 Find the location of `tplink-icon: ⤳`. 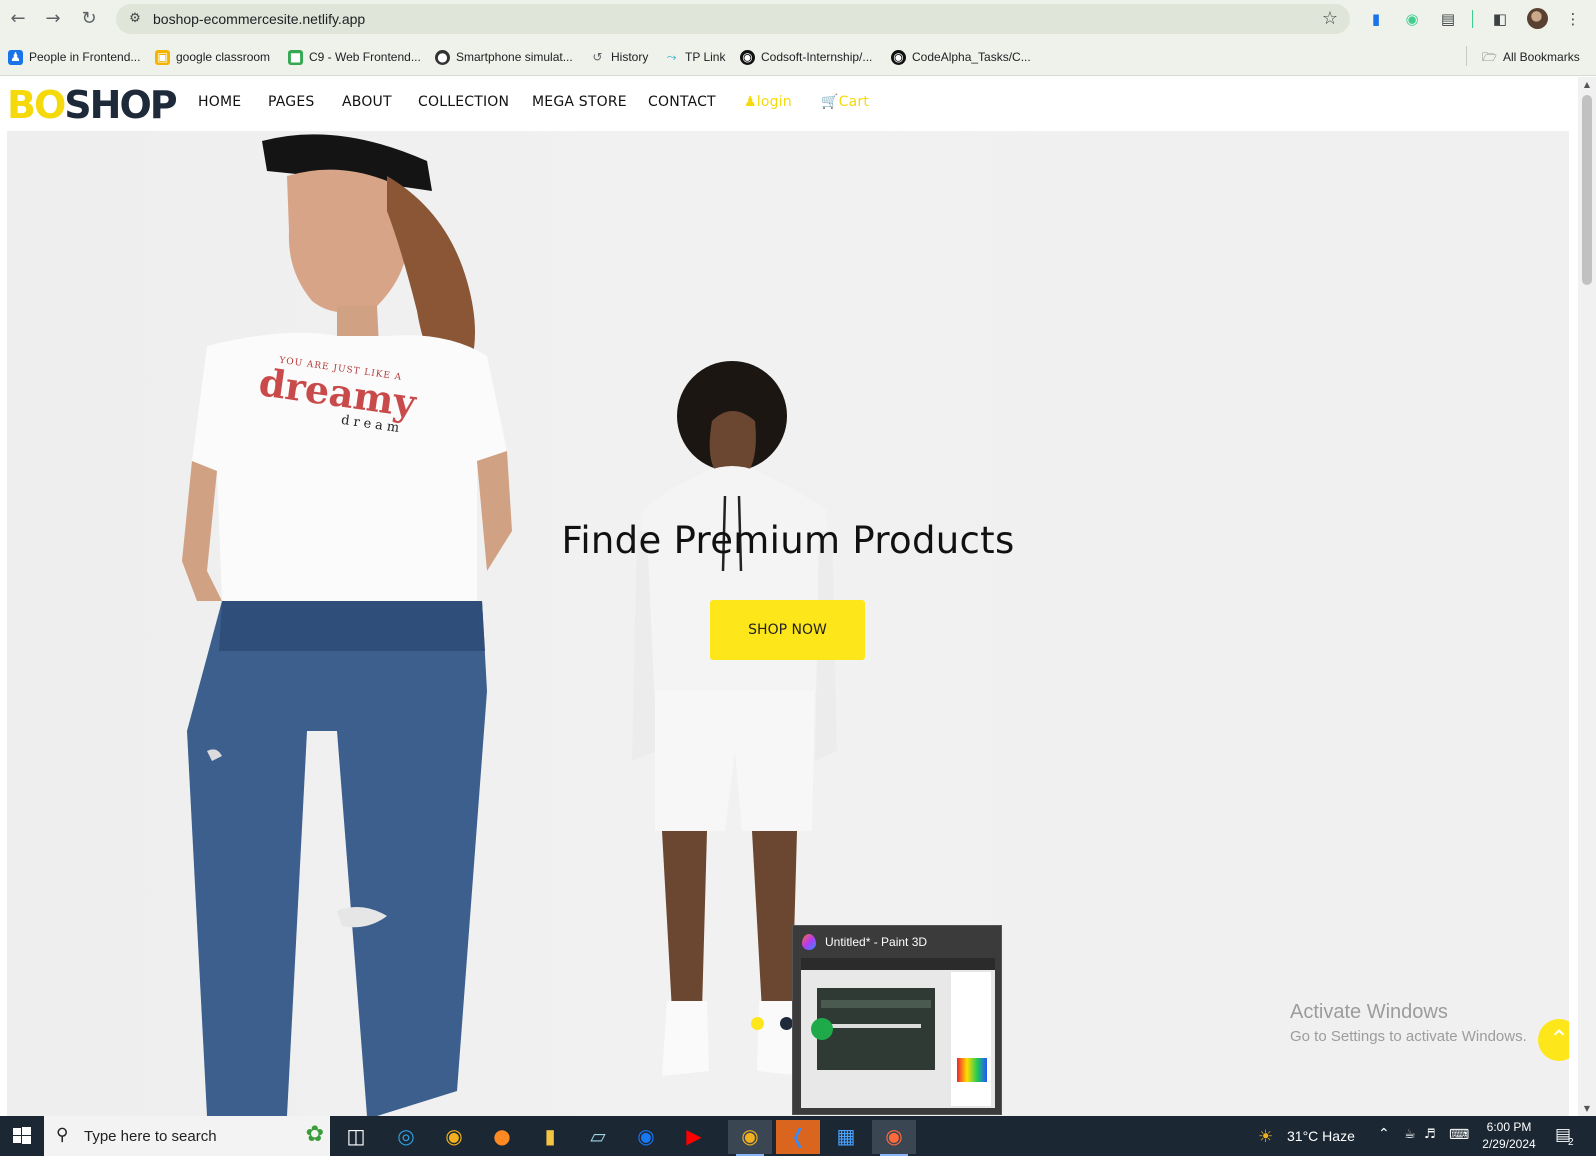

tplink-icon: ⤳ is located at coordinates (671, 56).